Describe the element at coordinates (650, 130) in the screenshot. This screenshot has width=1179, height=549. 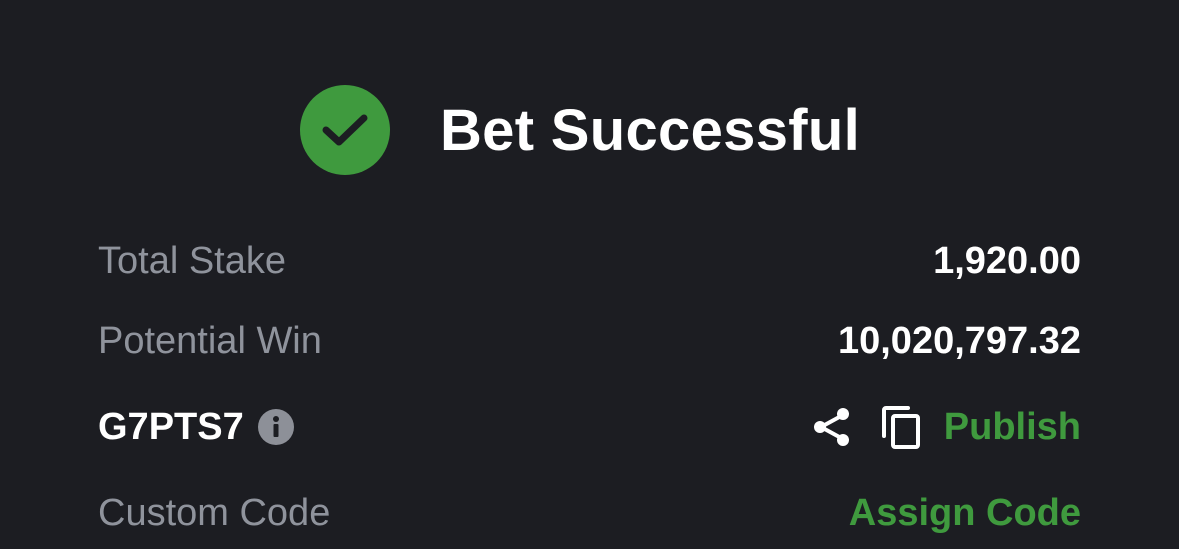
I see `page-title: Bet Successful` at that location.